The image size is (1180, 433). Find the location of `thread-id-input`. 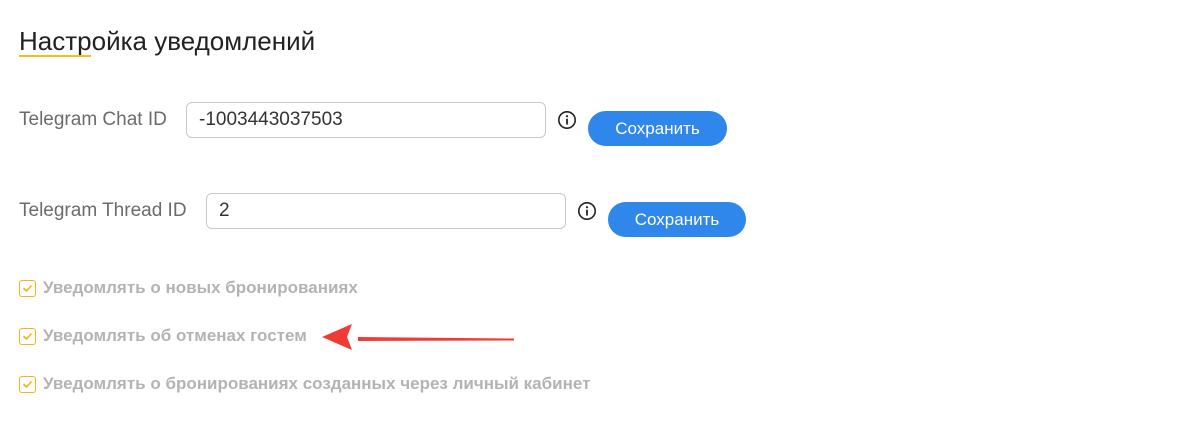

thread-id-input is located at coordinates (386, 211).